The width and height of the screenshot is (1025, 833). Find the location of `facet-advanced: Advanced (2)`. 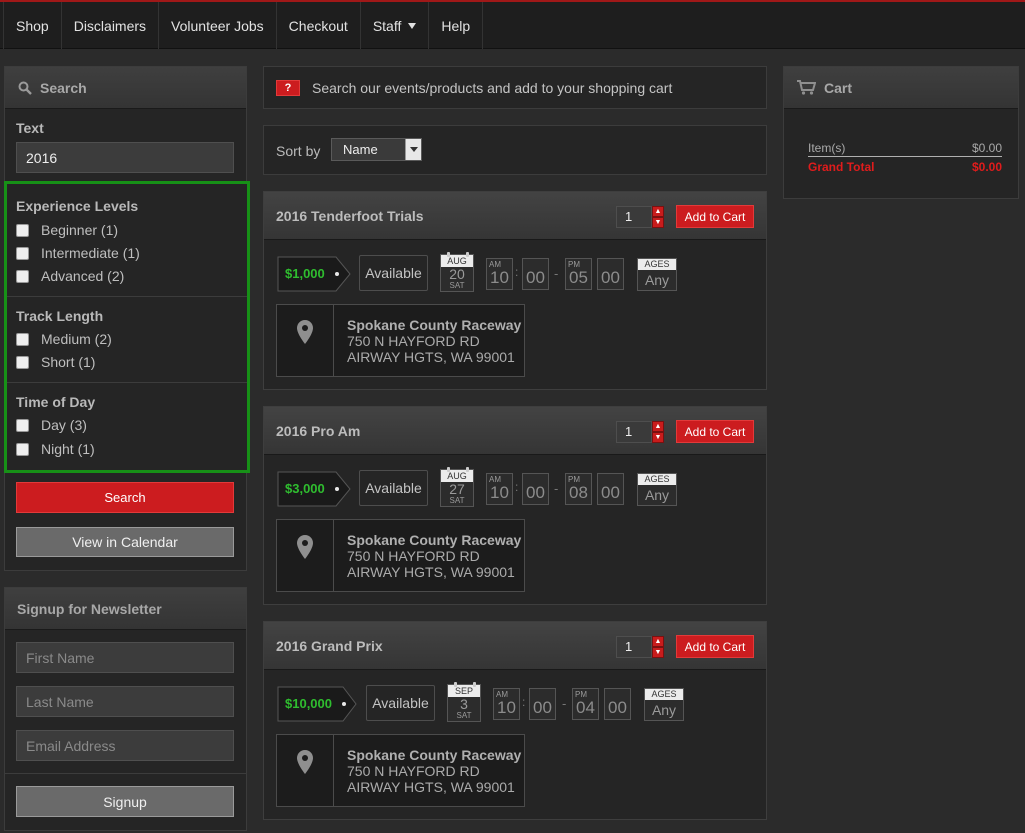

facet-advanced: Advanced (2) is located at coordinates (70, 276).